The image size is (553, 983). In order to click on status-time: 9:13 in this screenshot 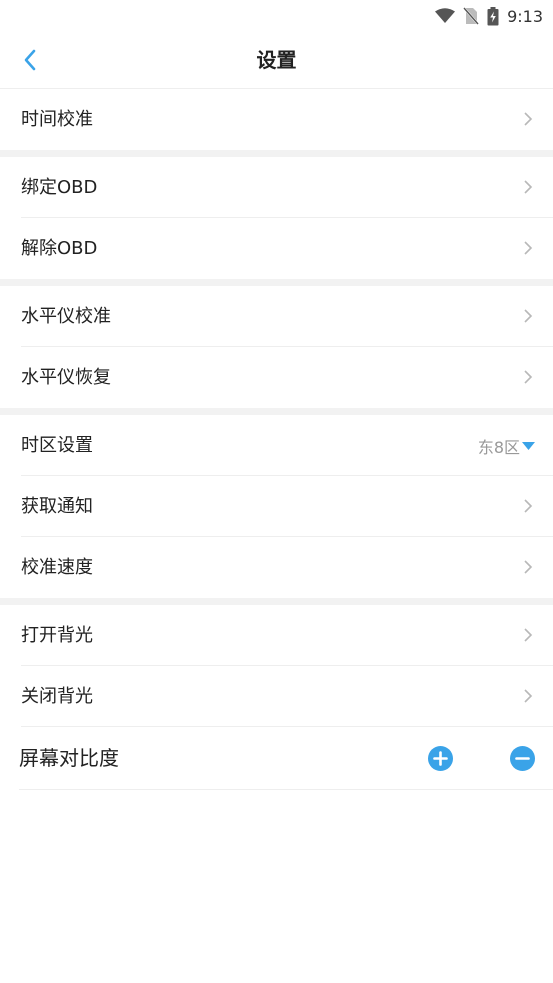, I will do `click(525, 16)`.